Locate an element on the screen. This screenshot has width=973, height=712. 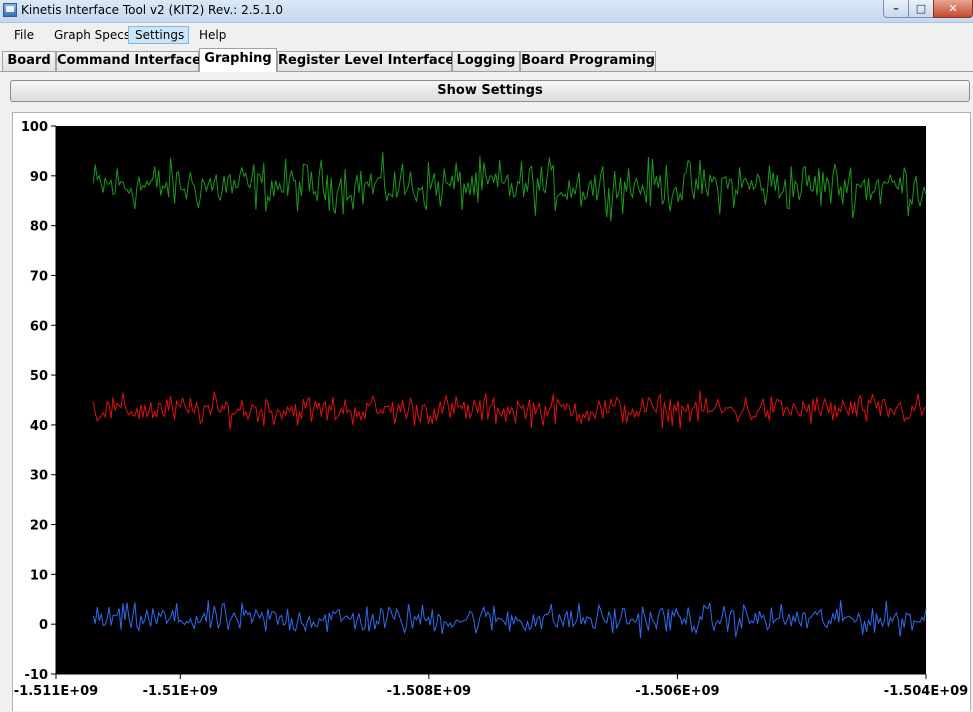
x-tick-label: -1.511E+09 is located at coordinates (56, 691).